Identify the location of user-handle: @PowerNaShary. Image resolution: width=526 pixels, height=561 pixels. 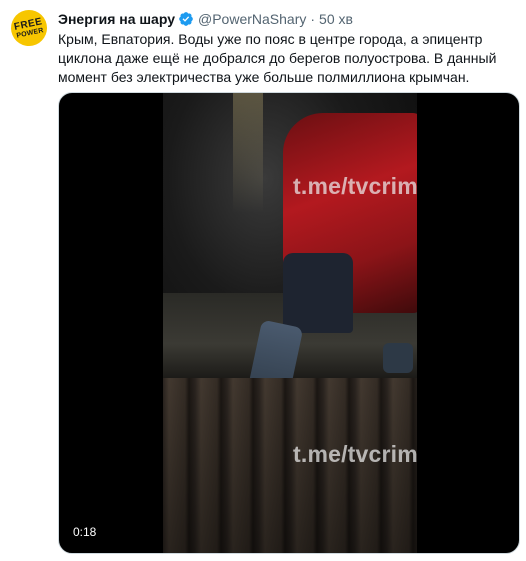
(252, 19).